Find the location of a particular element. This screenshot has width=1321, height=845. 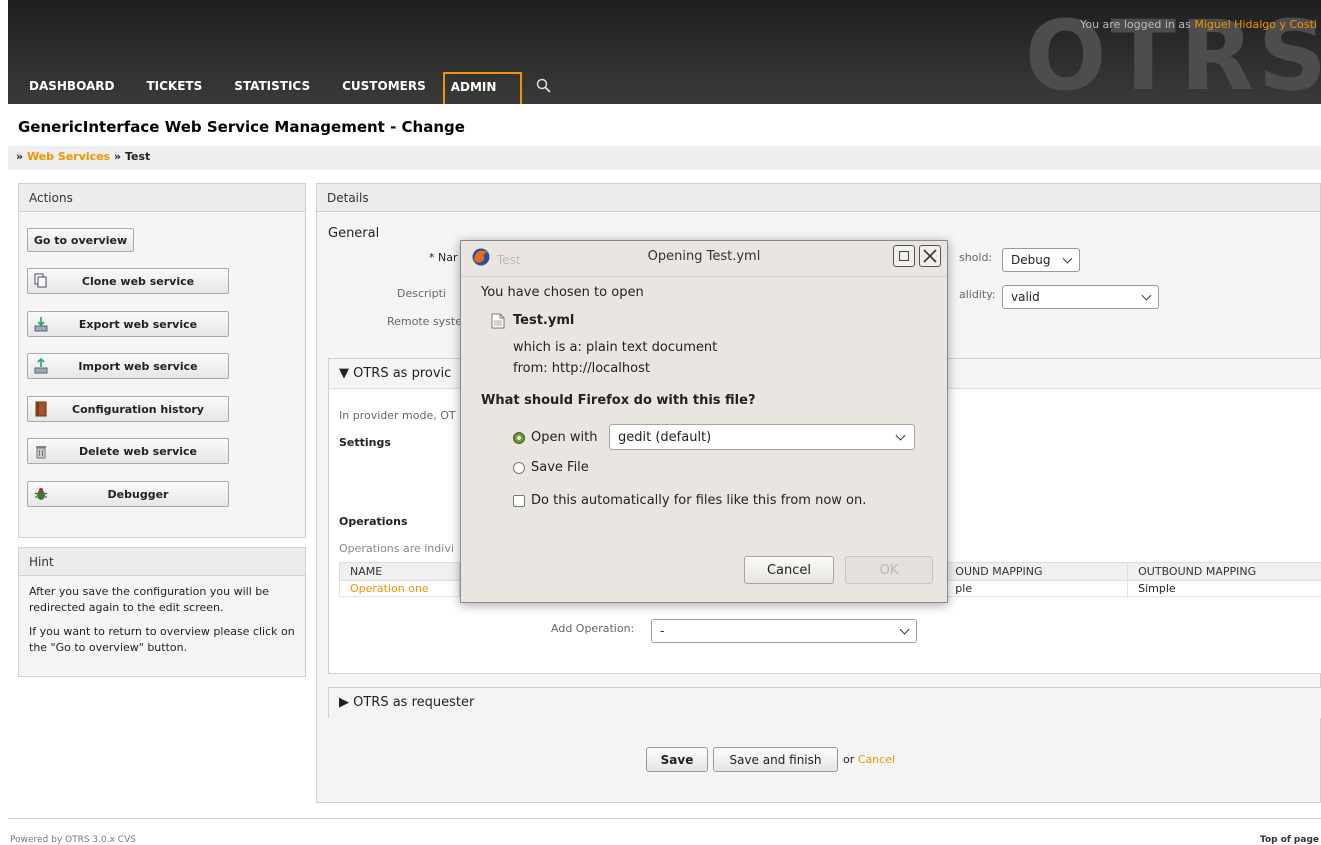

provider-description: In provider mode, OT is located at coordinates (397, 415).